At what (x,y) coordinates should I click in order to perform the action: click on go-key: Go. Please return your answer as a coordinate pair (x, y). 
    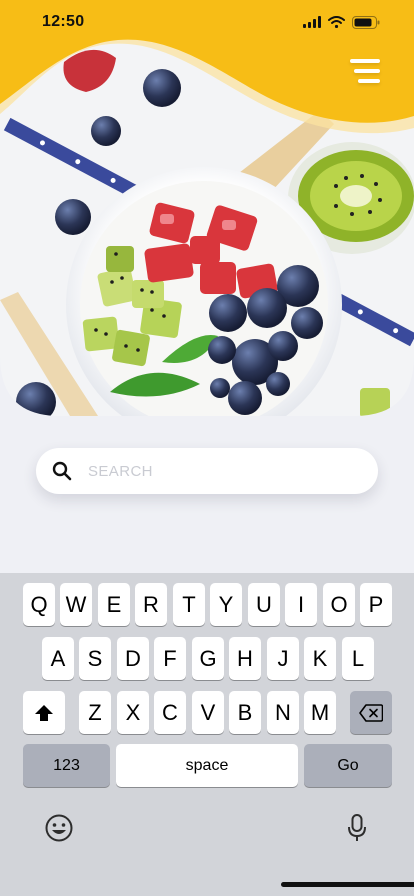
    Looking at the image, I should click on (348, 765).